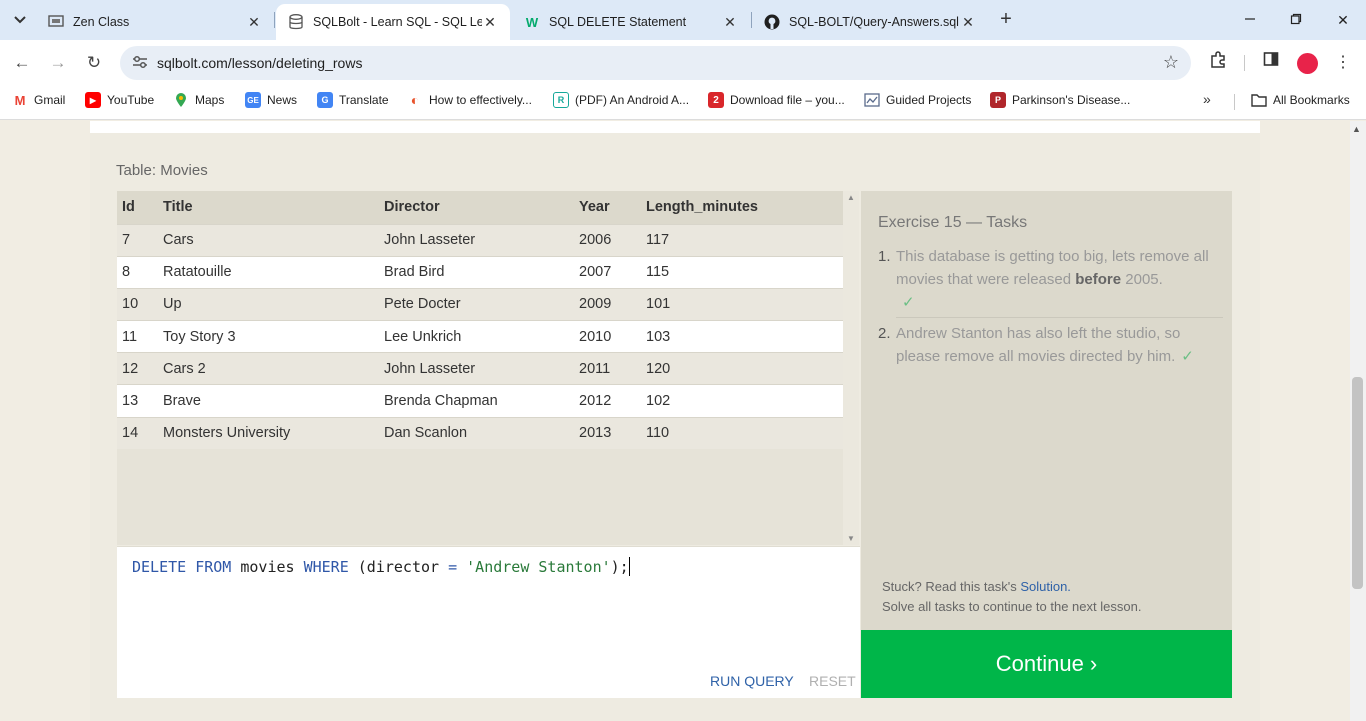  I want to click on bookmark-news: GE News, so click(271, 100).